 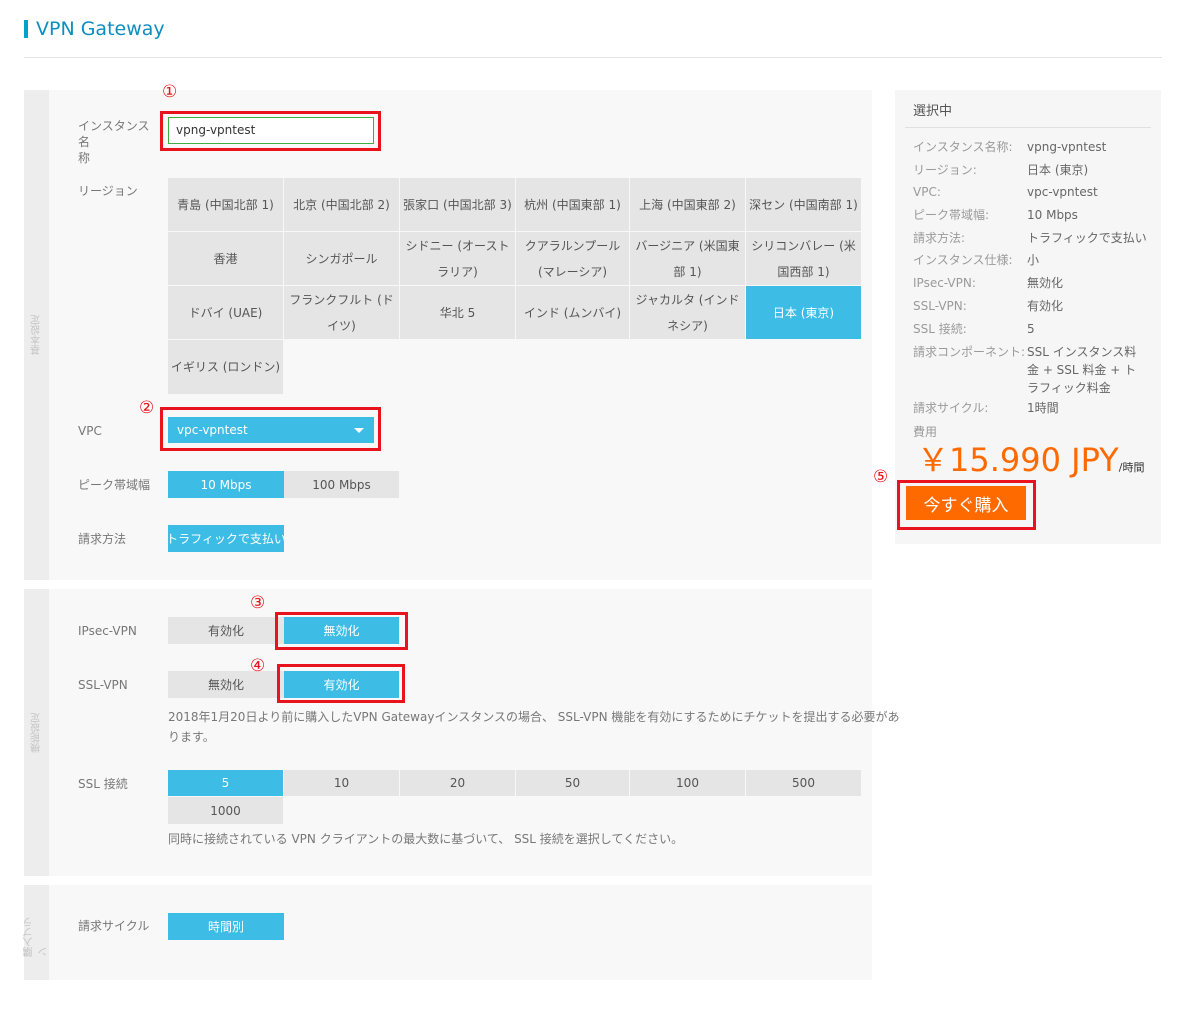 I want to click on page-title: VPN Gateway, so click(x=100, y=29).